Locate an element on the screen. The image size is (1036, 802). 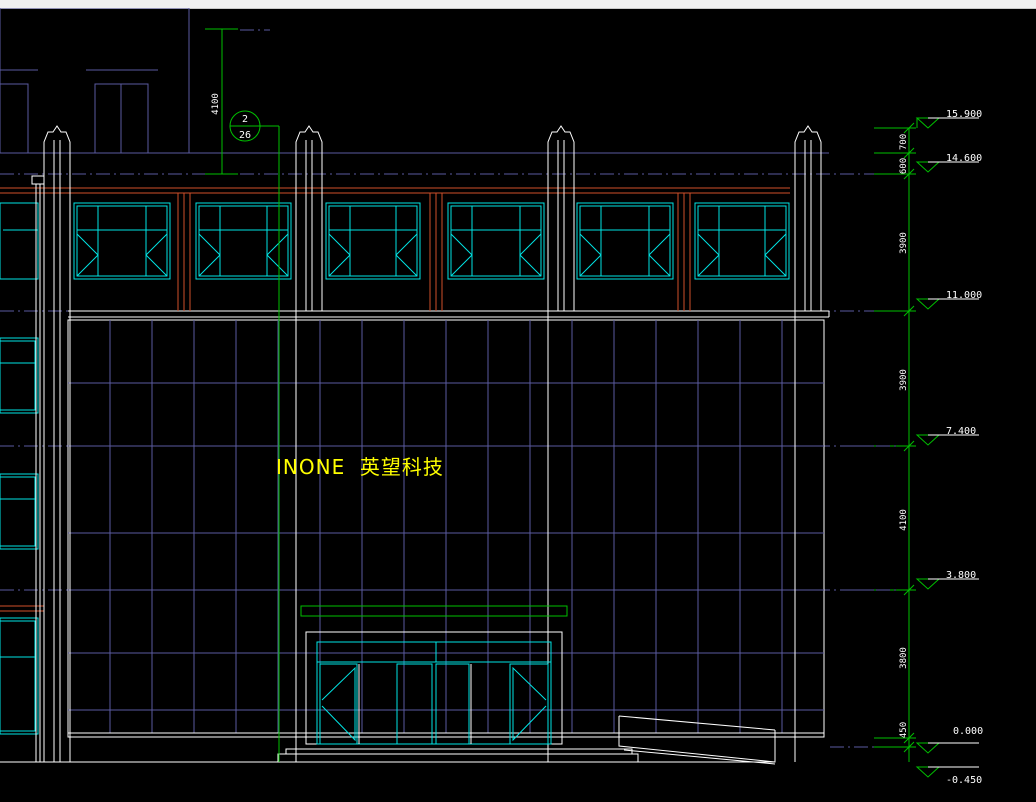
entrance-doors is located at coordinates (458, 684).